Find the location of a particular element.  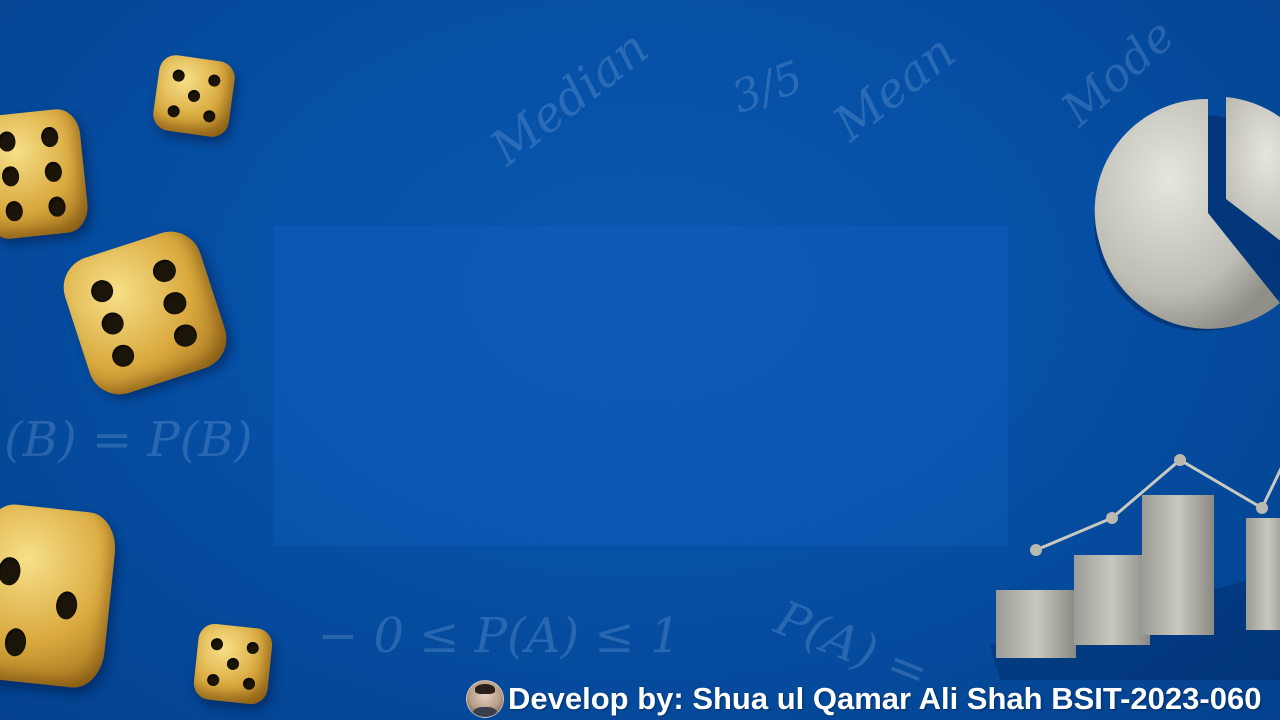

bar-chart-icon is located at coordinates (1135, 567).